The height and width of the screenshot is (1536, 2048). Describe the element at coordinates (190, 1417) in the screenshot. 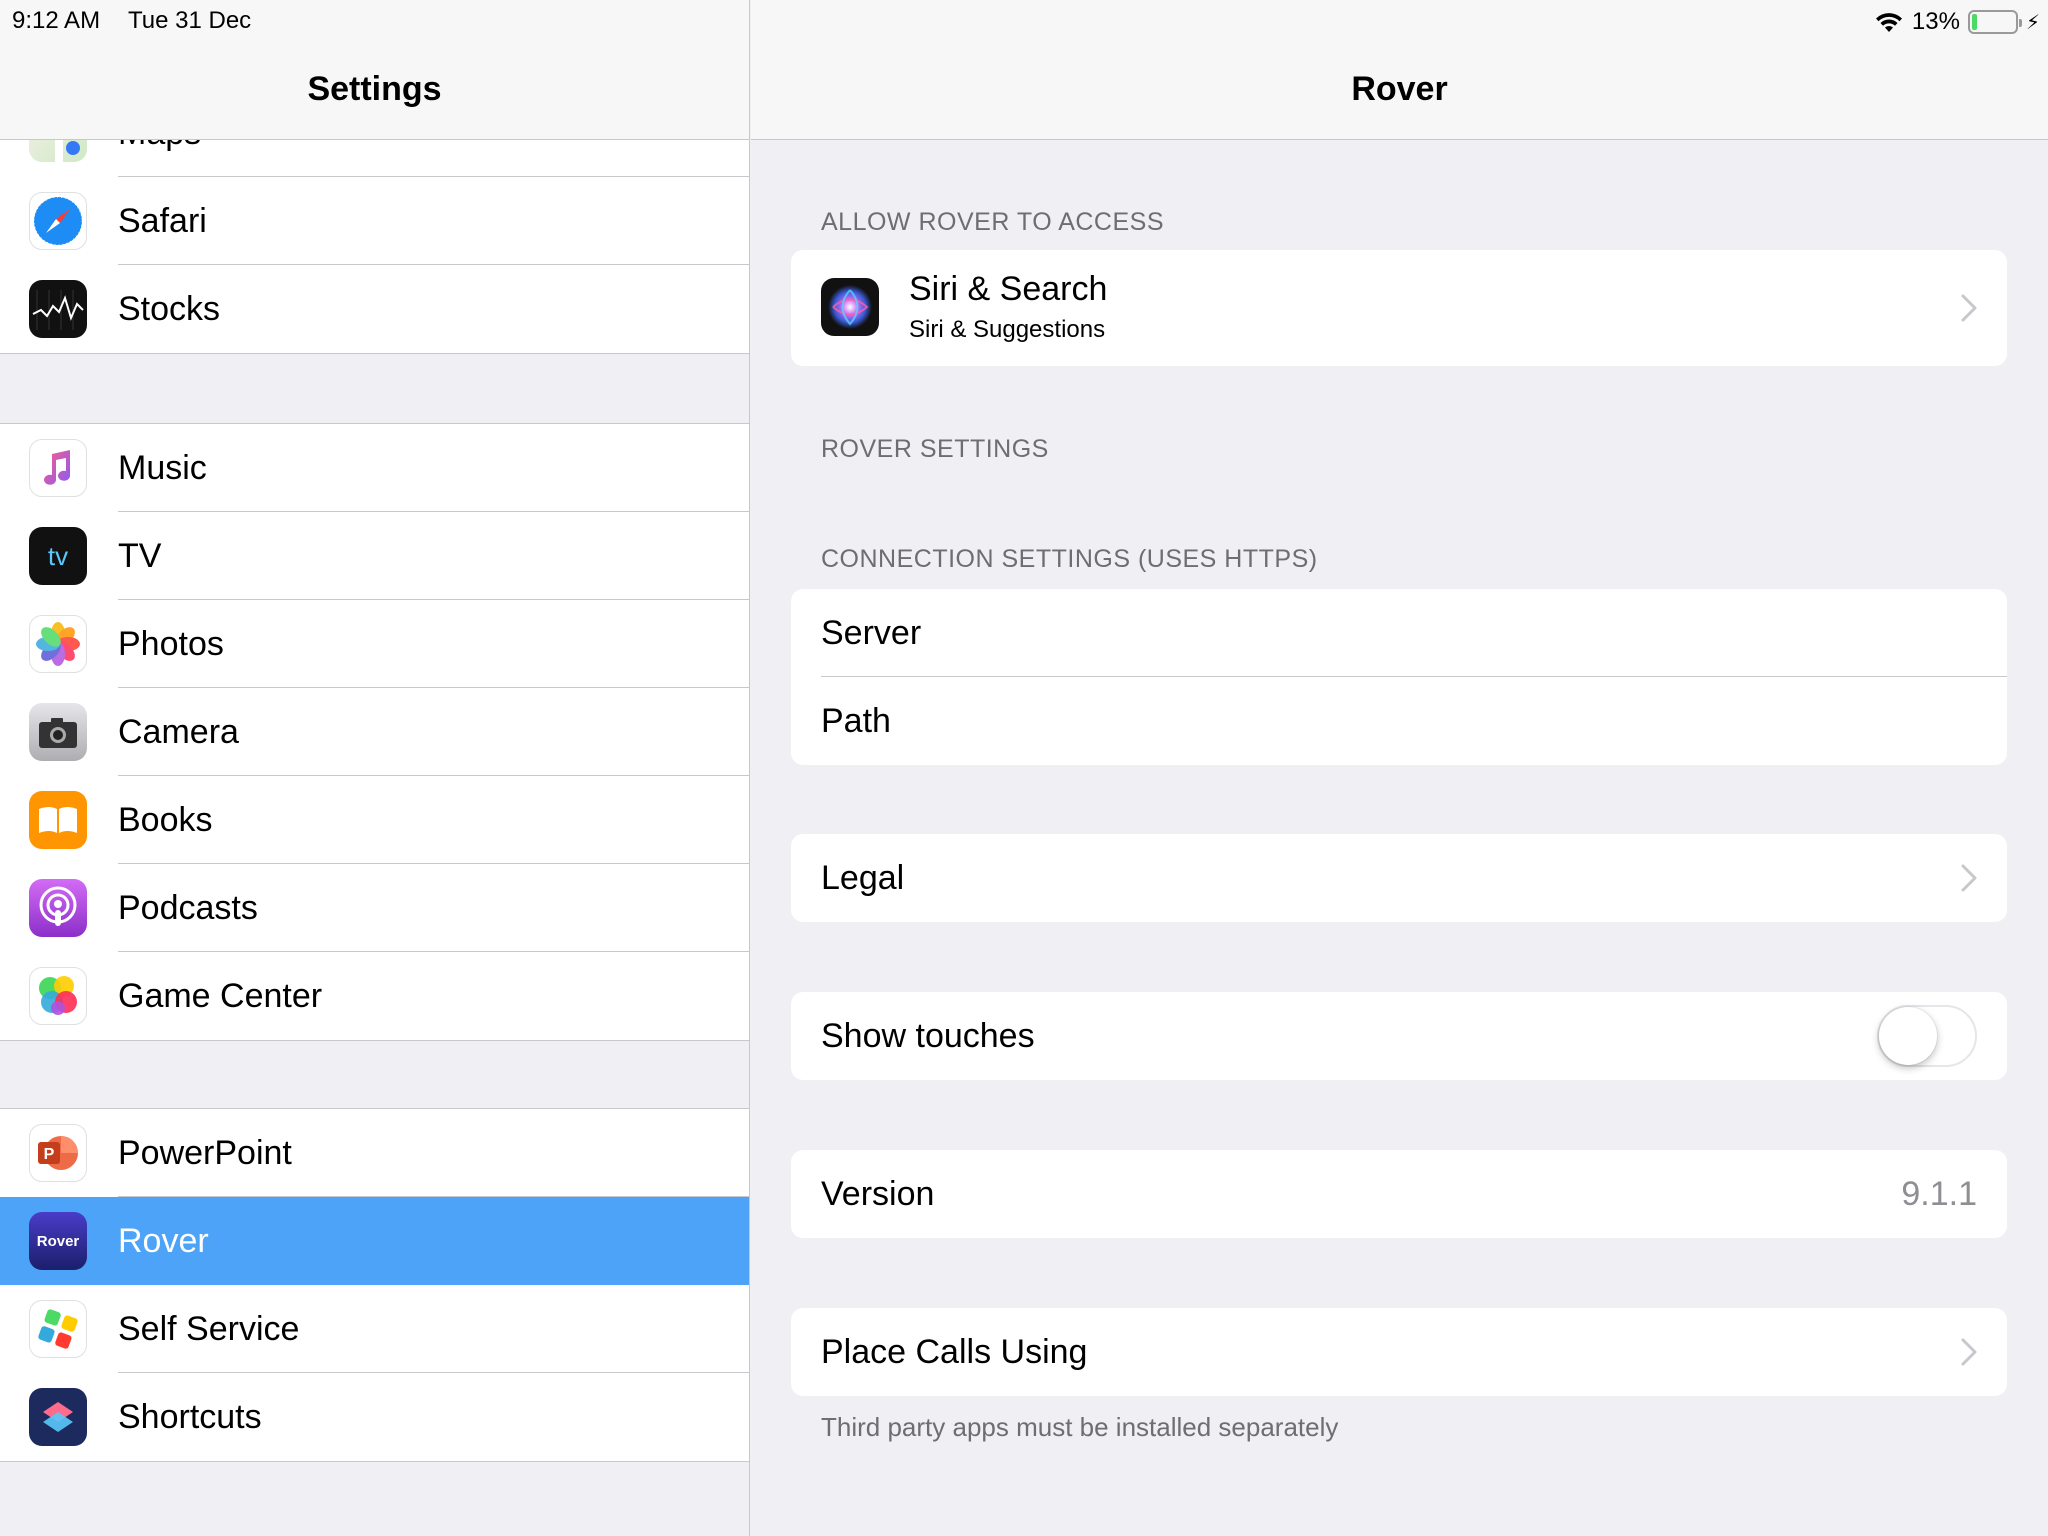

I see `sidebar-item-label: Shortcuts` at that location.